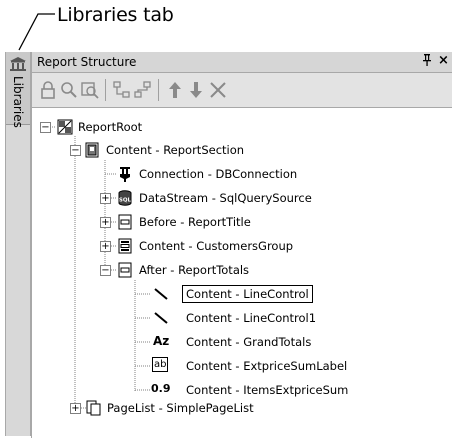 The height and width of the screenshot is (438, 452). Describe the element at coordinates (266, 366) in the screenshot. I see `tree-item-extprice-sum-label: Content - ExtpriceSumLabel` at that location.